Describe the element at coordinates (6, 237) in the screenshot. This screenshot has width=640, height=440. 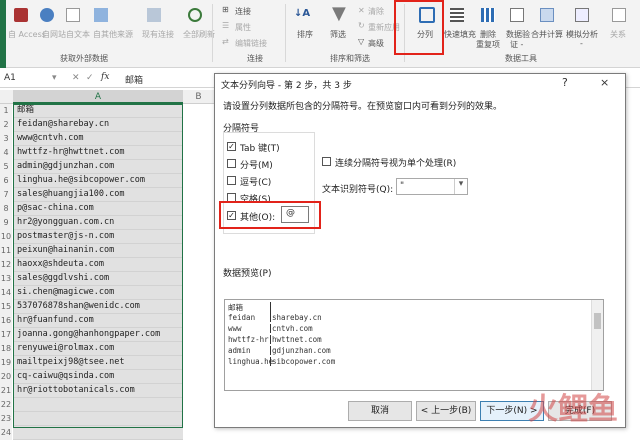
I see `row-header: 10` at that location.